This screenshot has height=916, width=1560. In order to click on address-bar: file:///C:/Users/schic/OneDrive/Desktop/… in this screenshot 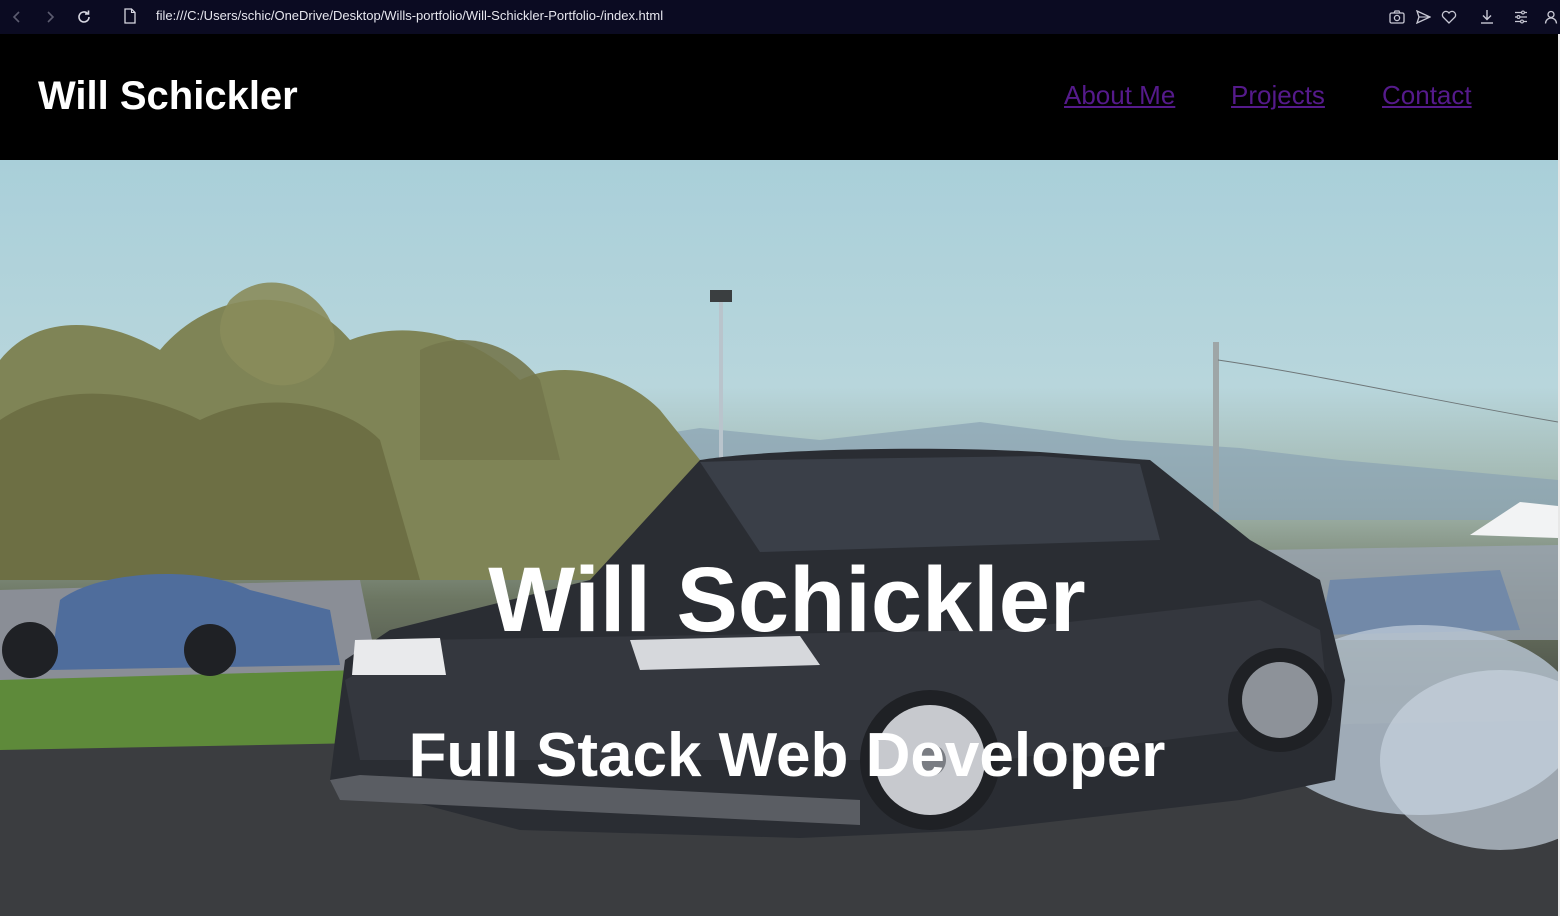, I will do `click(409, 15)`.